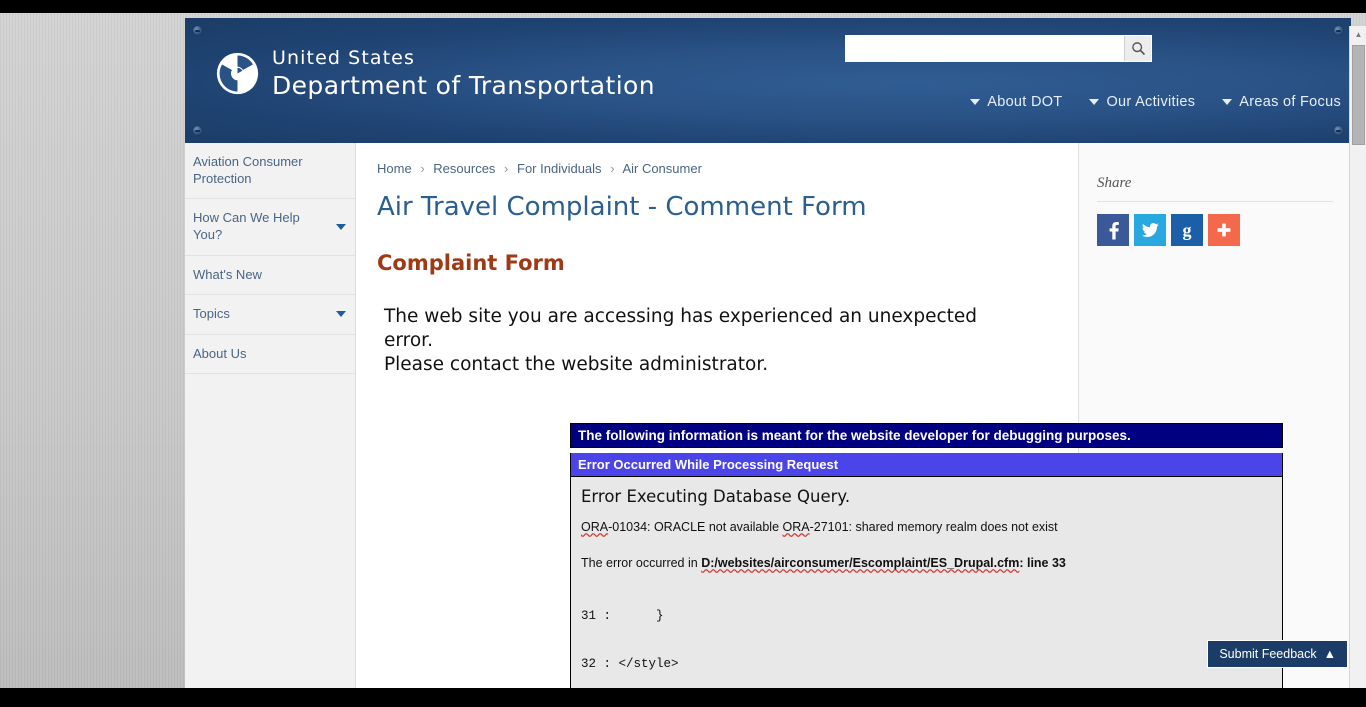 The height and width of the screenshot is (707, 1366). I want to click on sidebar-item-about-us: About Us, so click(270, 355).